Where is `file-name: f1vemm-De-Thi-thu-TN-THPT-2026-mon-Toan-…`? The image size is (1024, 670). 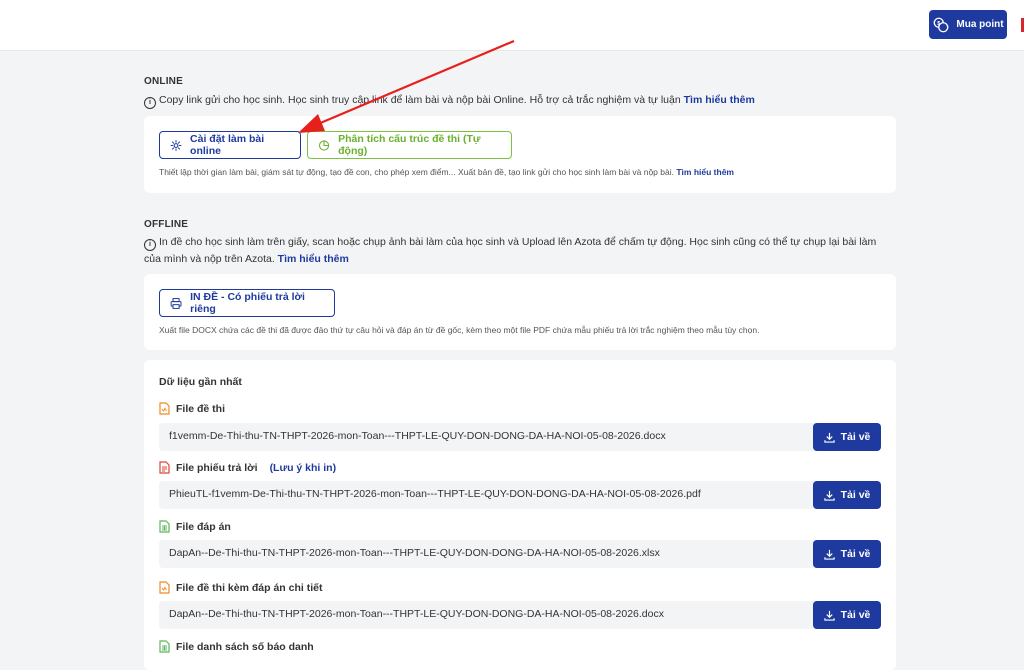 file-name: f1vemm-De-Thi-thu-TN-THPT-2026-mon-Toan-… is located at coordinates (417, 436).